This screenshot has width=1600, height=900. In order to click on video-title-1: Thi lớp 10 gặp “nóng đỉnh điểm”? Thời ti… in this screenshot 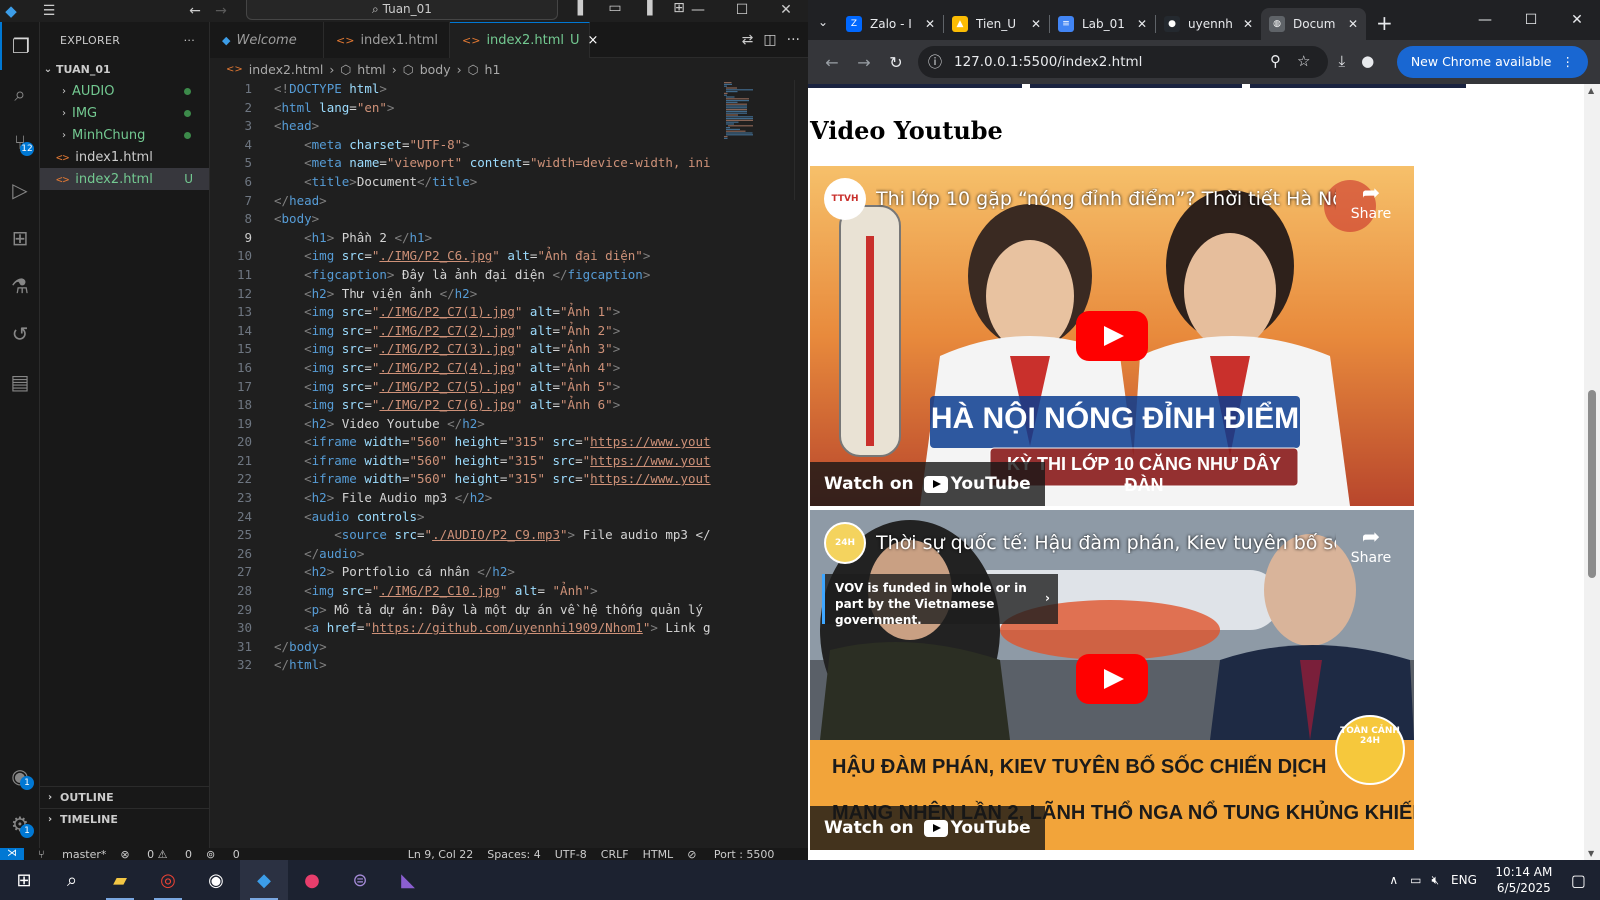, I will do `click(1106, 199)`.